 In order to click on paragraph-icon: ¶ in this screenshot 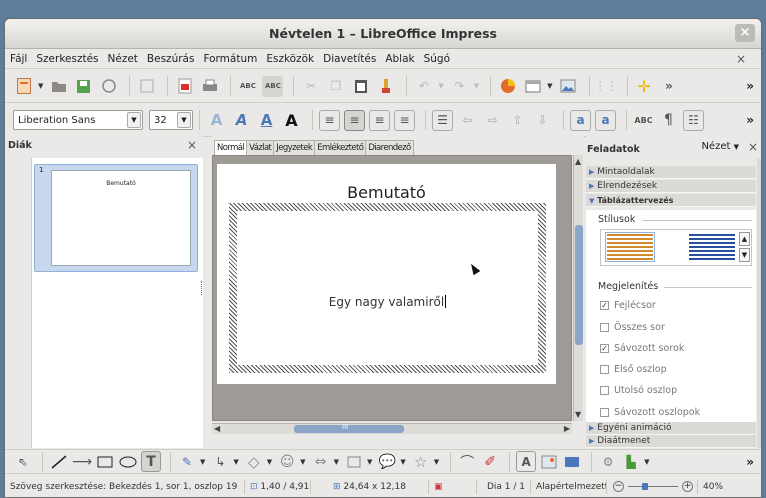, I will do `click(668, 120)`.